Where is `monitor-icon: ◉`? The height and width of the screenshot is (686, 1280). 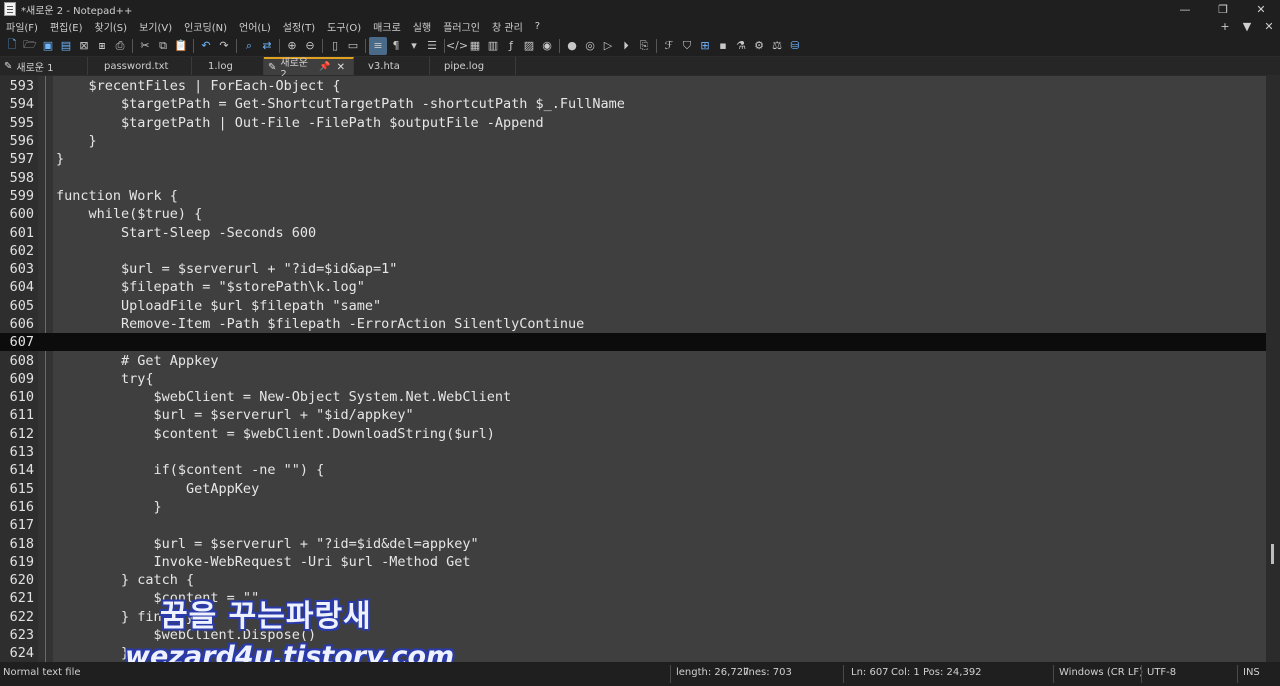
monitor-icon: ◉ is located at coordinates (547, 46).